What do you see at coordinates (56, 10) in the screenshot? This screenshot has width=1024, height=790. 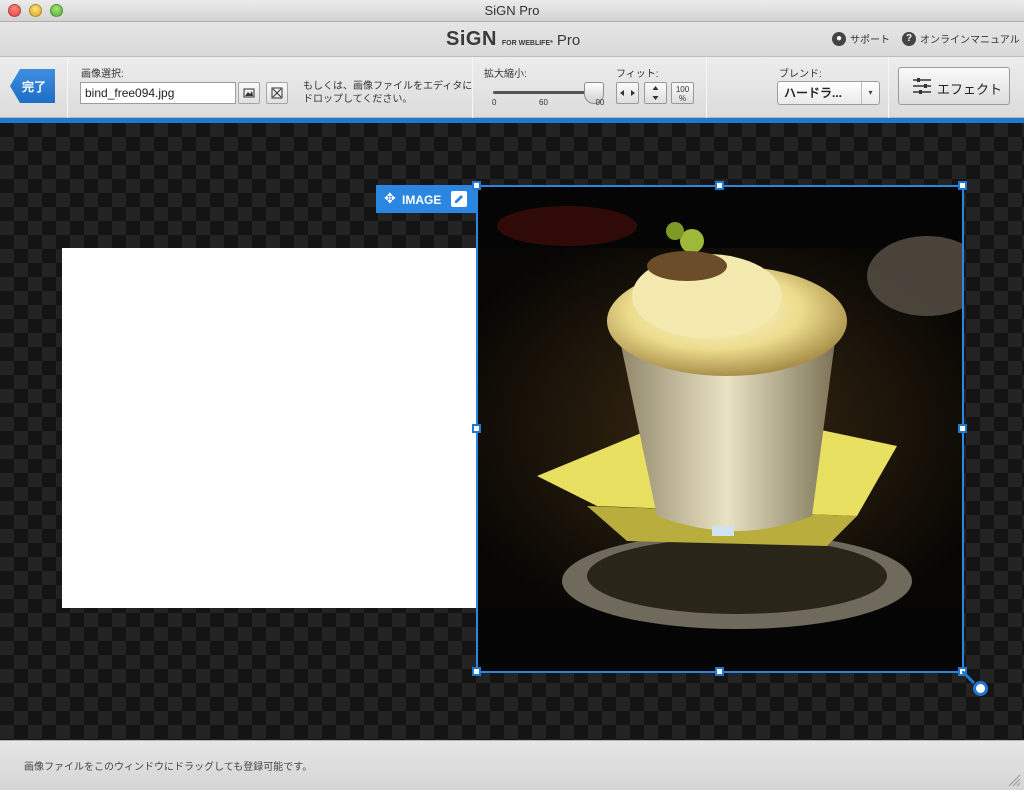 I see `zoom-window-button` at bounding box center [56, 10].